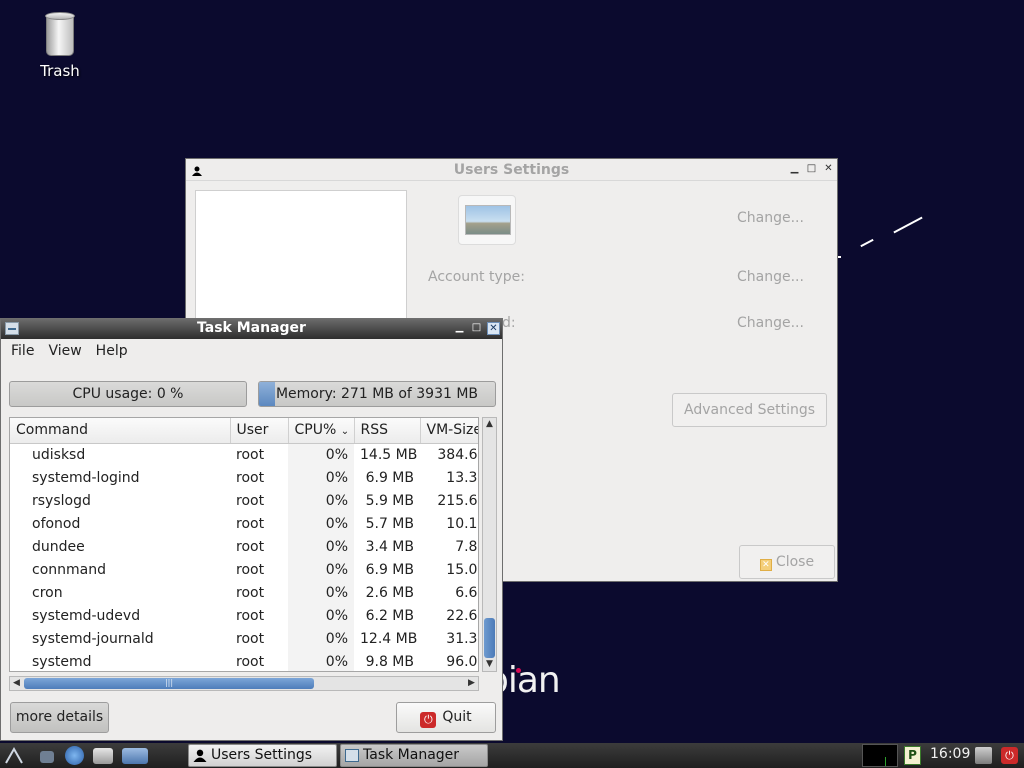 The height and width of the screenshot is (768, 1024). Describe the element at coordinates (749, 410) in the screenshot. I see `advanced-settings-button: Advanced Settings` at that location.